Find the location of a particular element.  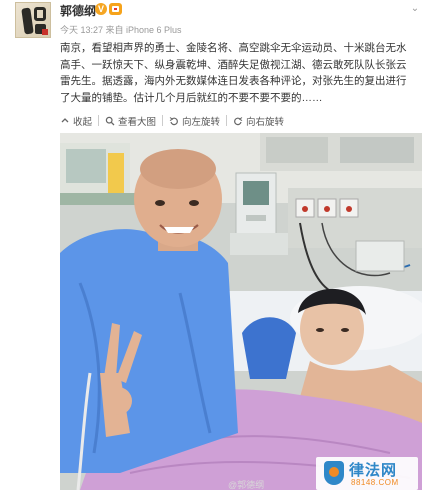

view-large-button: 查看大图 is located at coordinates (130, 121).